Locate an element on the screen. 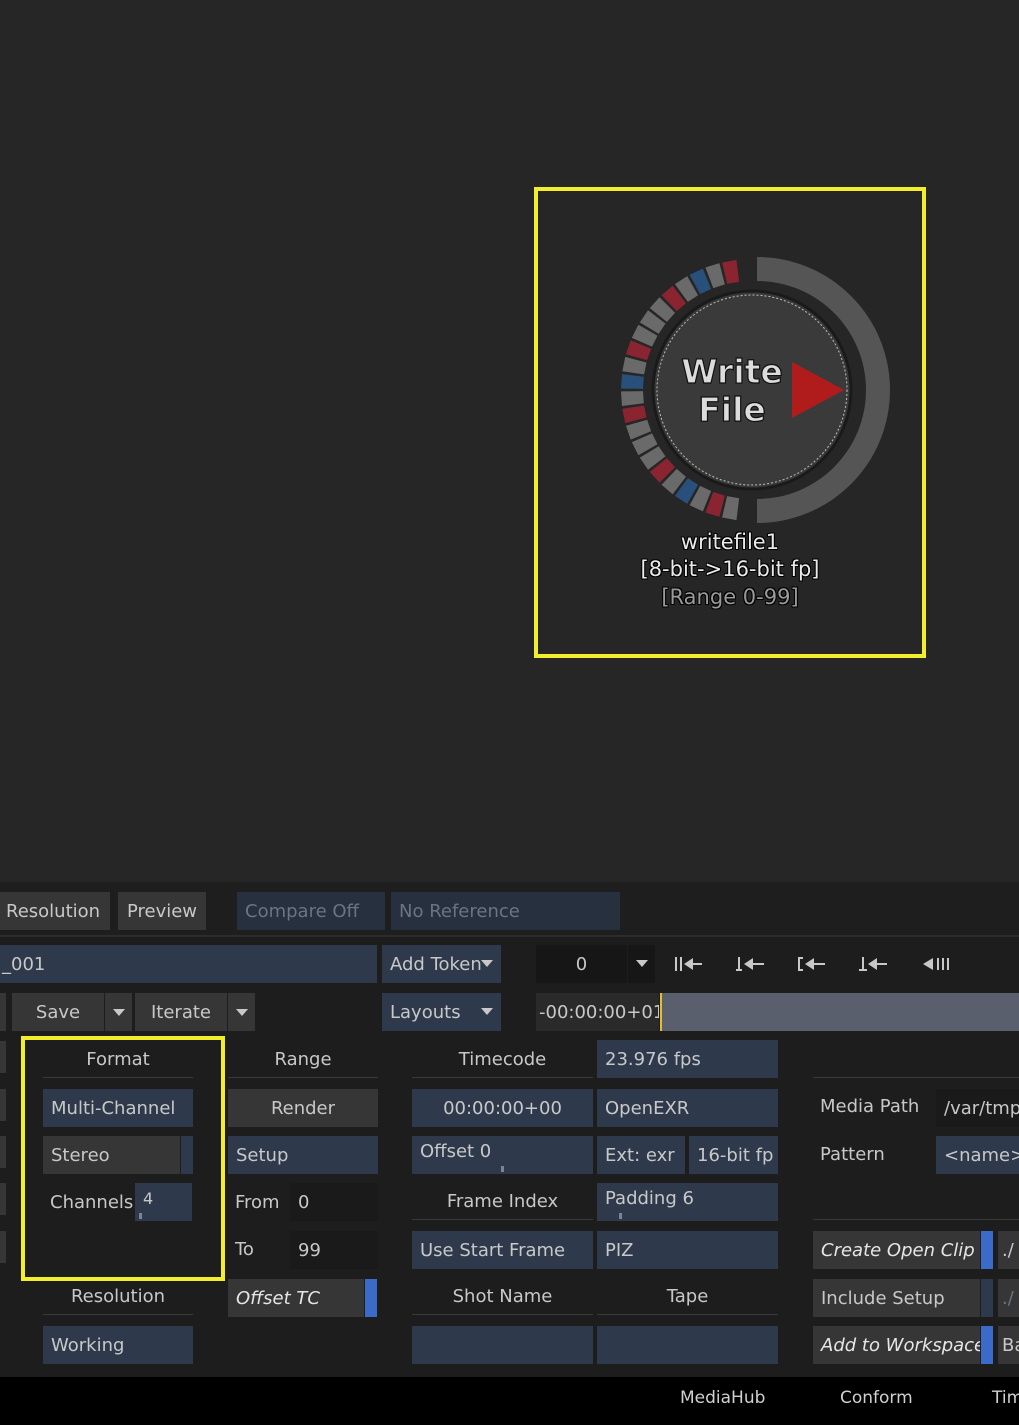  timeline-playhead is located at coordinates (661, 1012).